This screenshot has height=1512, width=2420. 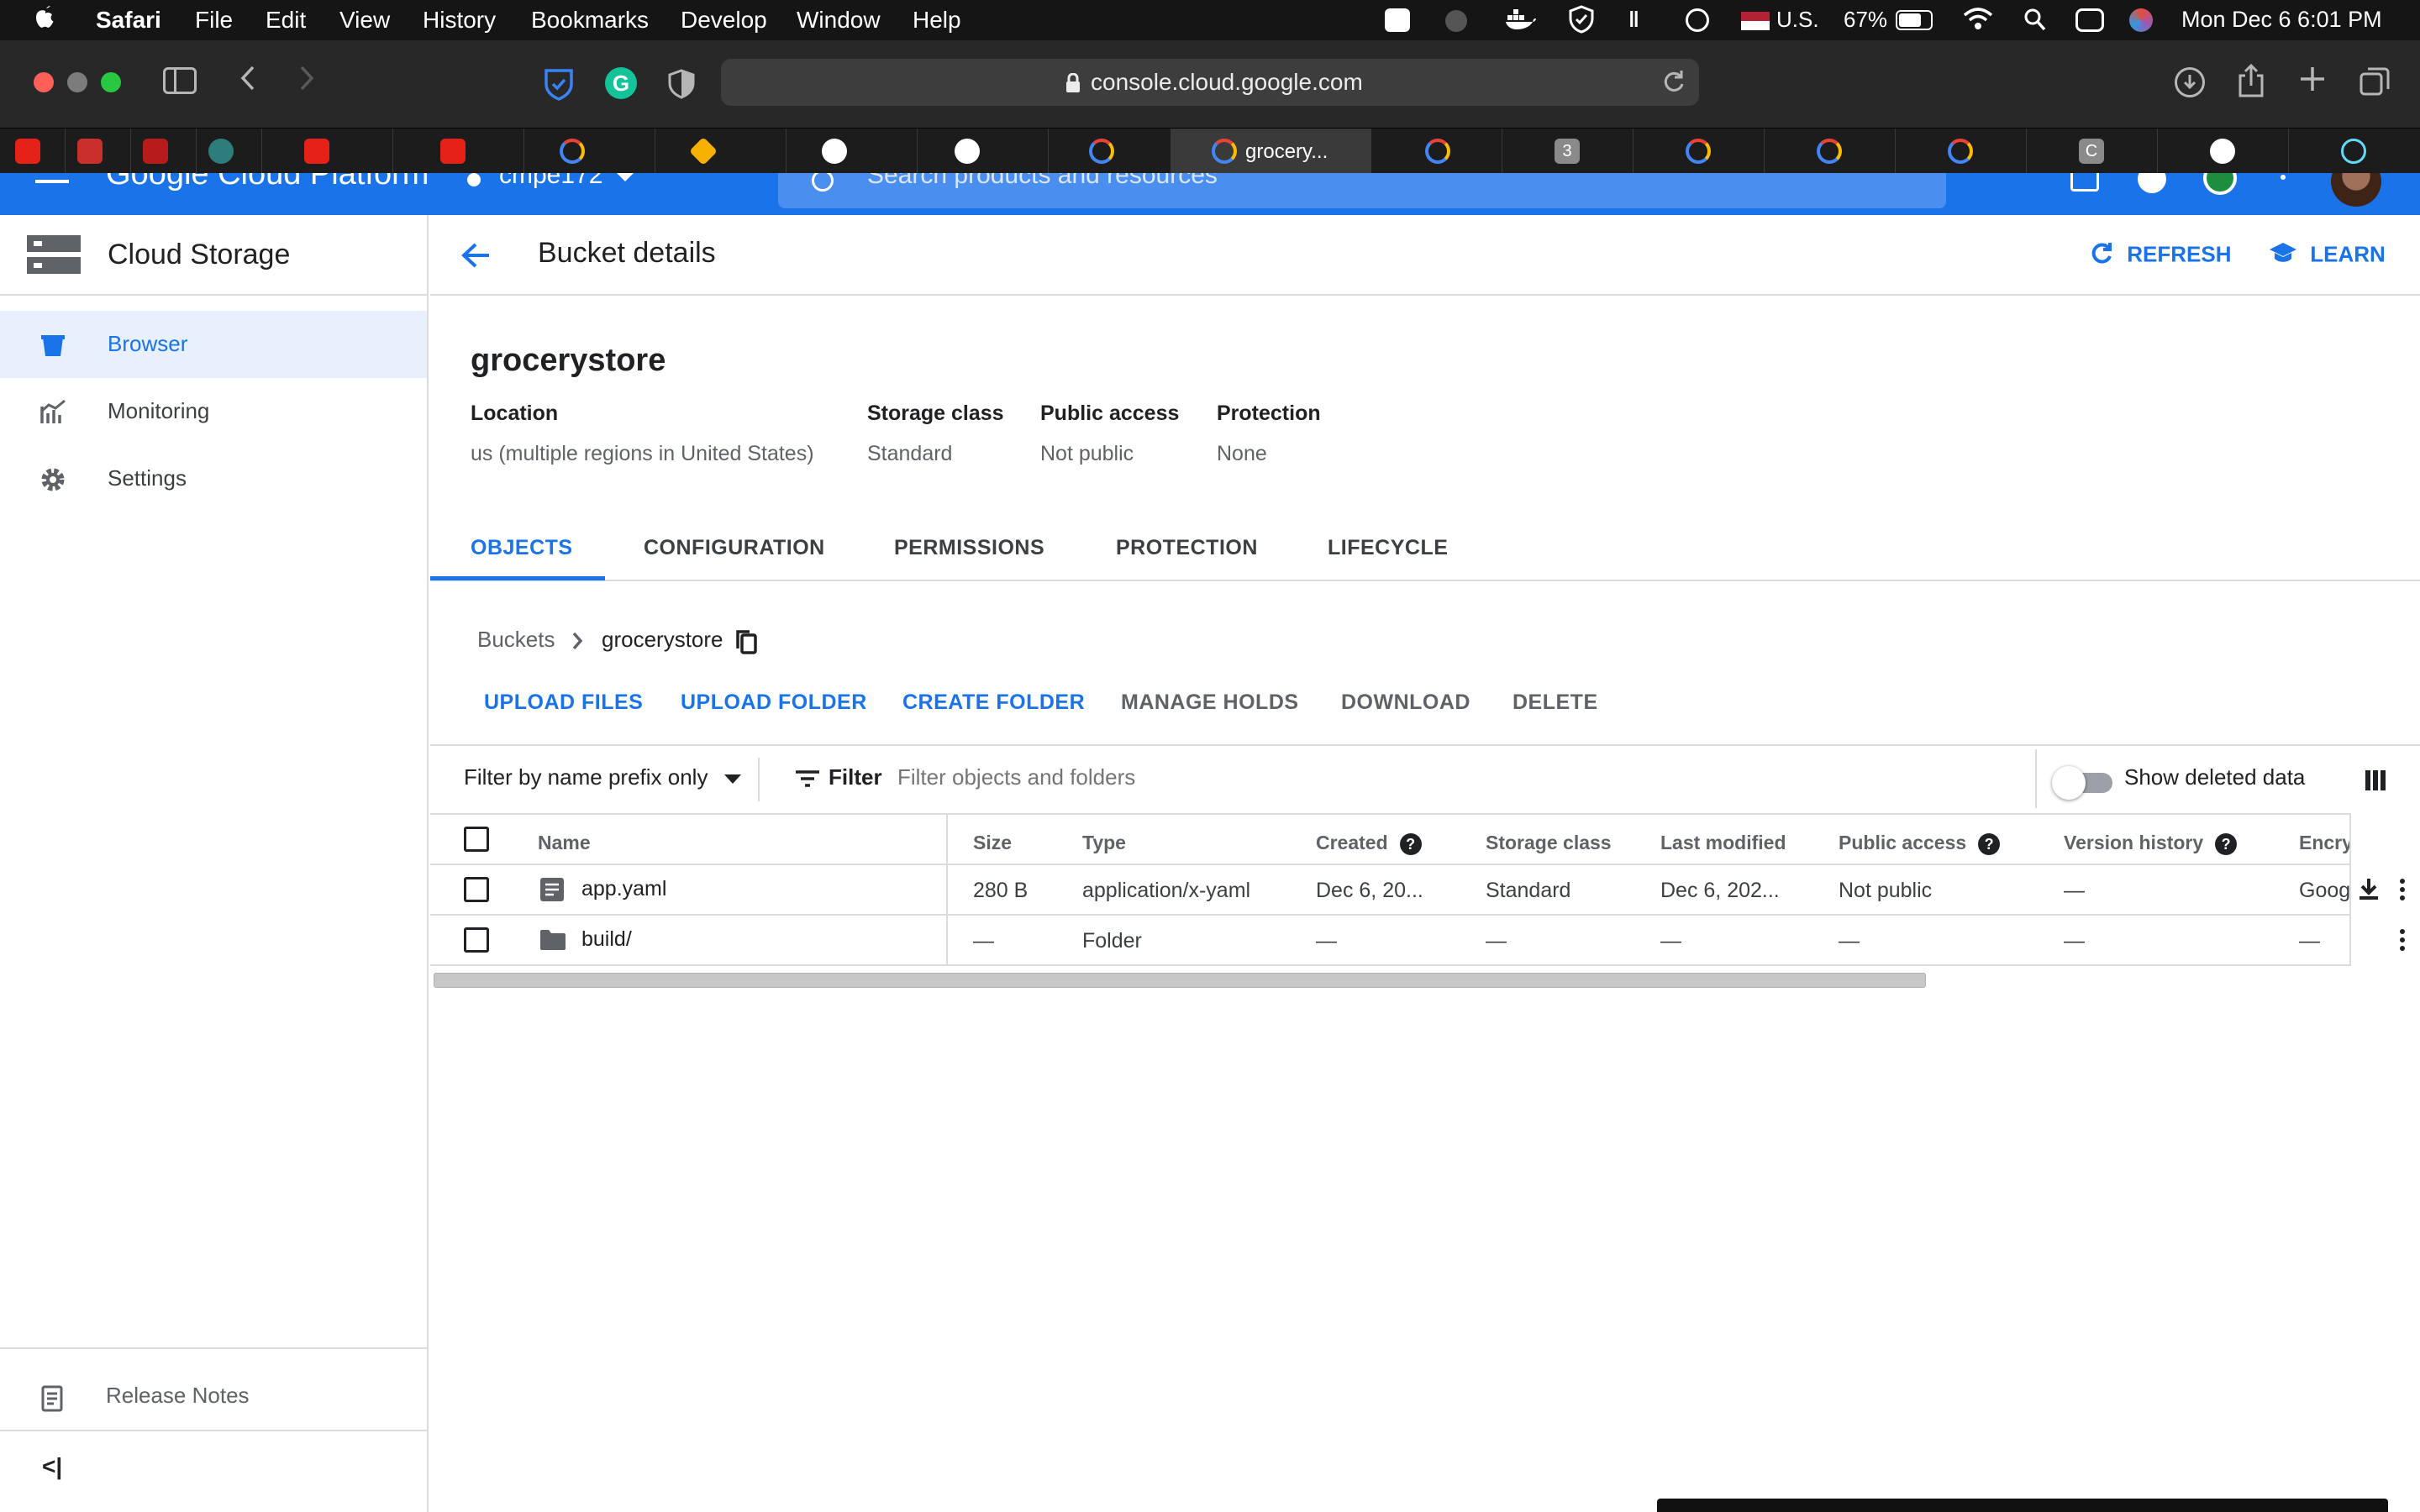 What do you see at coordinates (2402, 931) in the screenshot?
I see `row-menu-icon` at bounding box center [2402, 931].